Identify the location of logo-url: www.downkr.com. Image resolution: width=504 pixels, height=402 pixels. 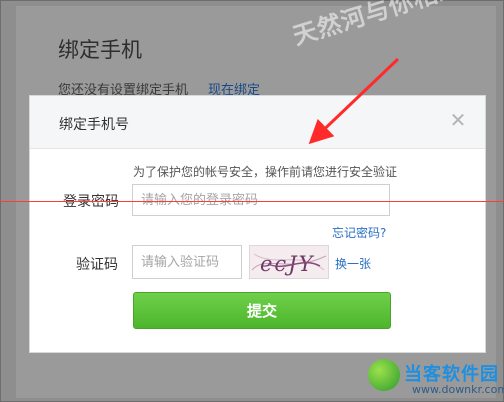
(458, 389).